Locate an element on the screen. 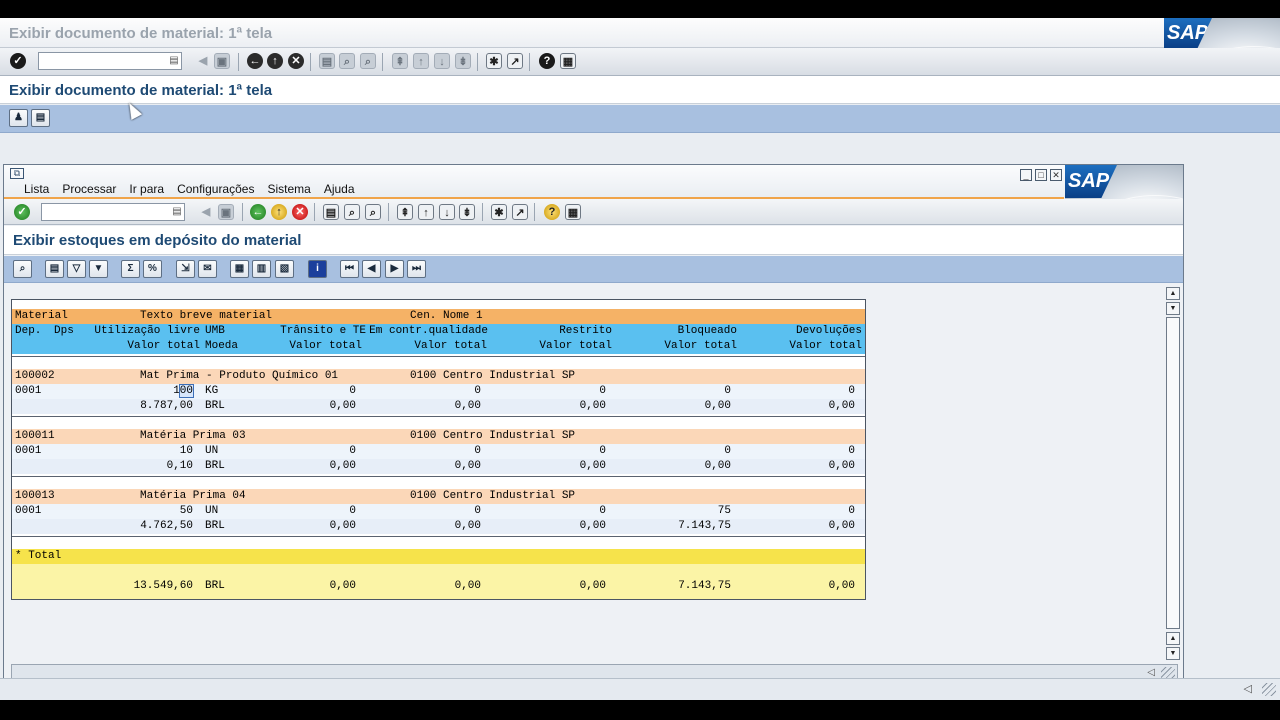  col-qual: Em contr.qualidade is located at coordinates (427, 331).